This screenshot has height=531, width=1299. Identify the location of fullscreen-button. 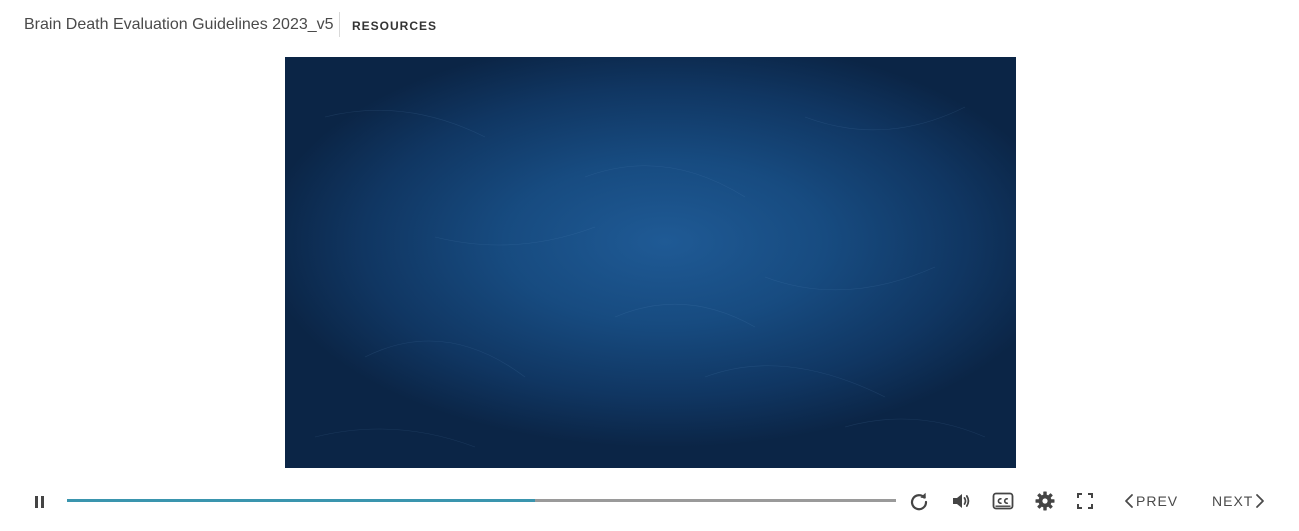
(1085, 501).